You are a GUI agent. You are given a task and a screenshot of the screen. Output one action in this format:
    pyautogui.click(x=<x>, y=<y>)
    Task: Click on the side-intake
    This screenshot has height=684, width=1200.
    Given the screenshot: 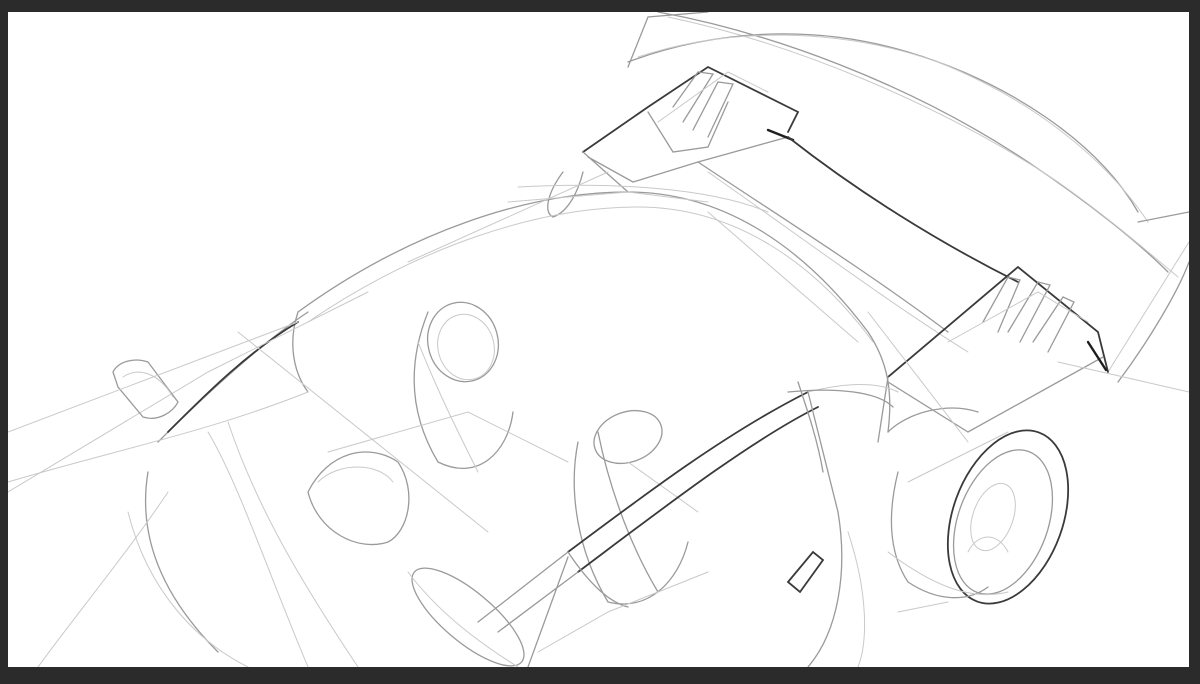 What is the action you would take?
    pyautogui.click(x=805, y=572)
    